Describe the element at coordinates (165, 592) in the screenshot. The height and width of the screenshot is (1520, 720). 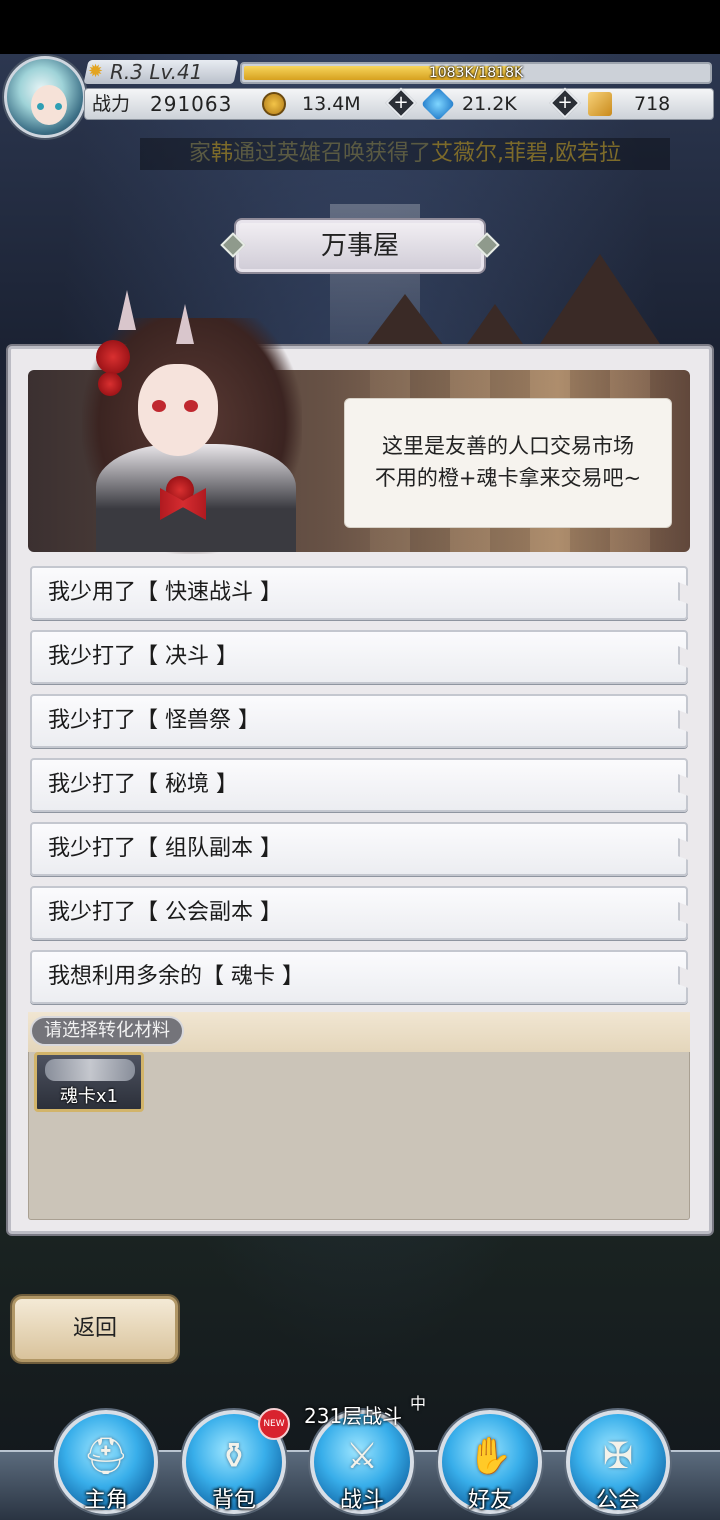
I see `option-label: 我少用了【 快速战斗 】` at that location.